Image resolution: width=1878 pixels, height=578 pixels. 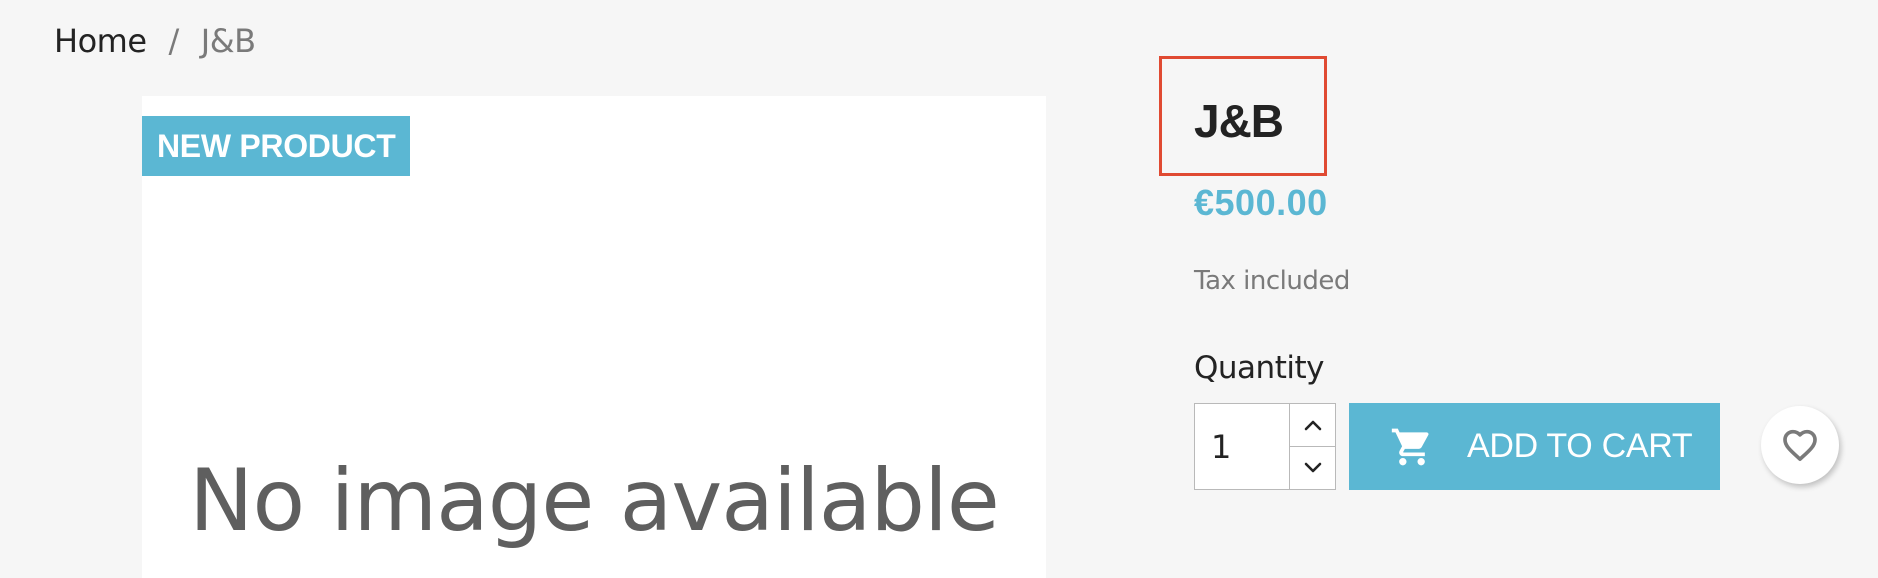 I want to click on quantity-decrement-button, so click(x=1312, y=467).